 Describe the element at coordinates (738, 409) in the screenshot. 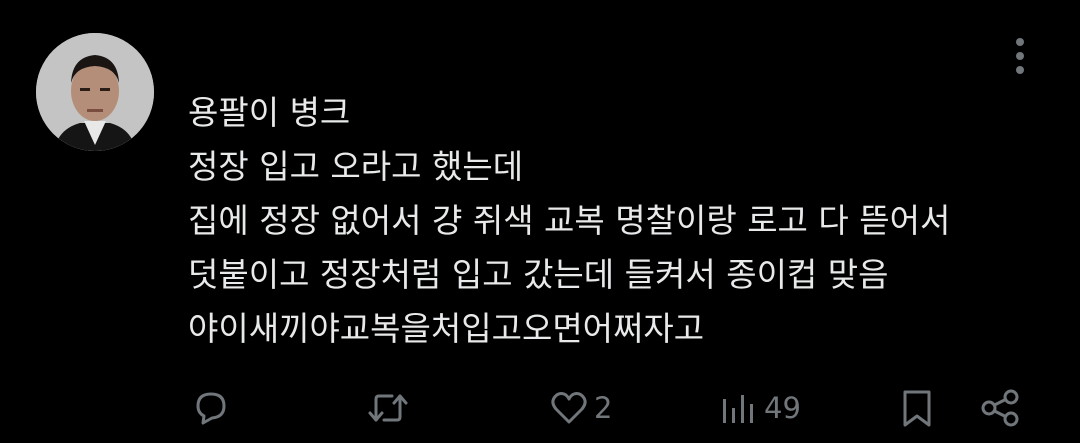

I see `views-icon` at that location.